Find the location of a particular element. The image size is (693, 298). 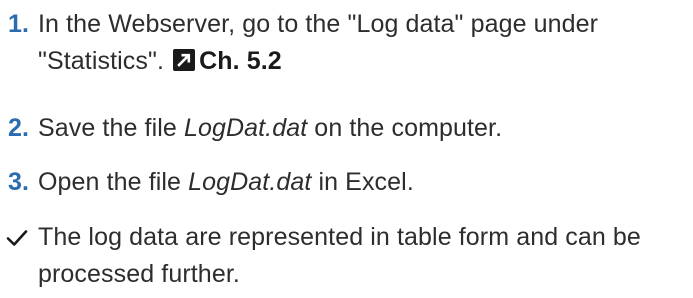

step-instruction-end: in Excel. is located at coordinates (362, 182).